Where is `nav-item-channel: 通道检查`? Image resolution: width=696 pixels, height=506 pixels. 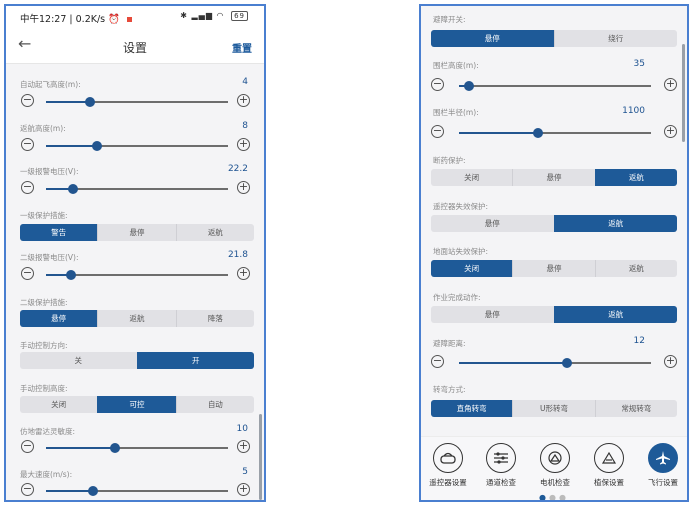 nav-item-channel: 通道检查 is located at coordinates (501, 465).